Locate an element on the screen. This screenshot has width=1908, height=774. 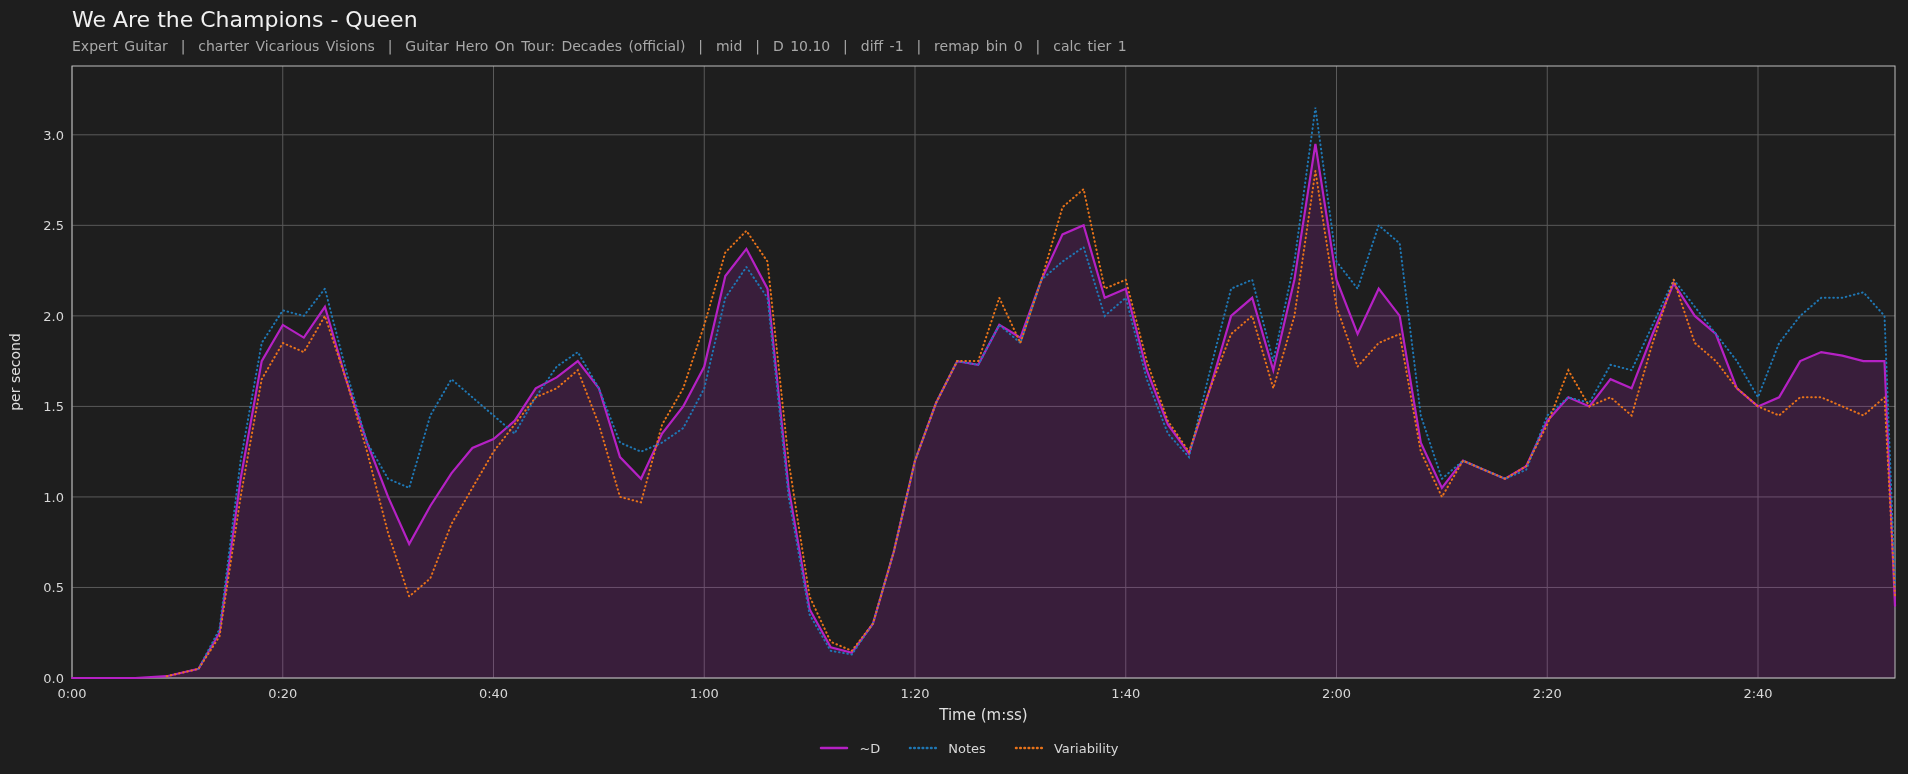
y-tick-label: 0.0 is located at coordinates (53, 678).